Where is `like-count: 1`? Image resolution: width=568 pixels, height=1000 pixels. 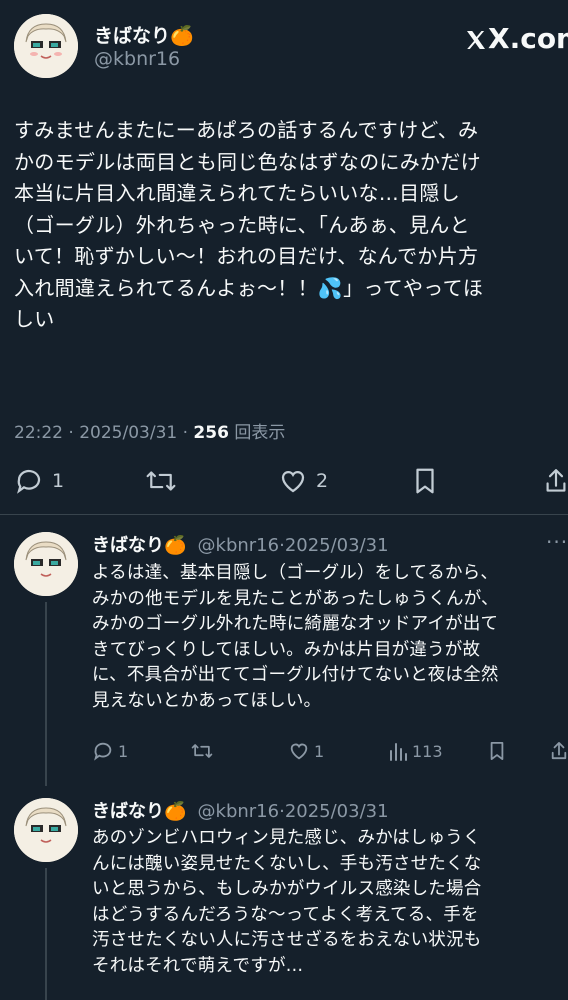 like-count: 1 is located at coordinates (319, 751).